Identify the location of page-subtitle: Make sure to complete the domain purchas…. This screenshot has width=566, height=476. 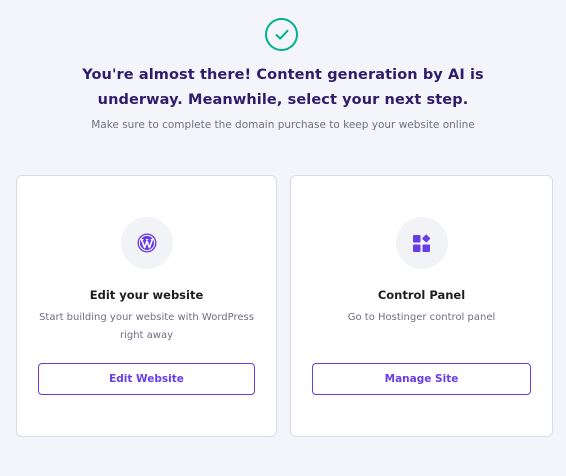
(283, 125).